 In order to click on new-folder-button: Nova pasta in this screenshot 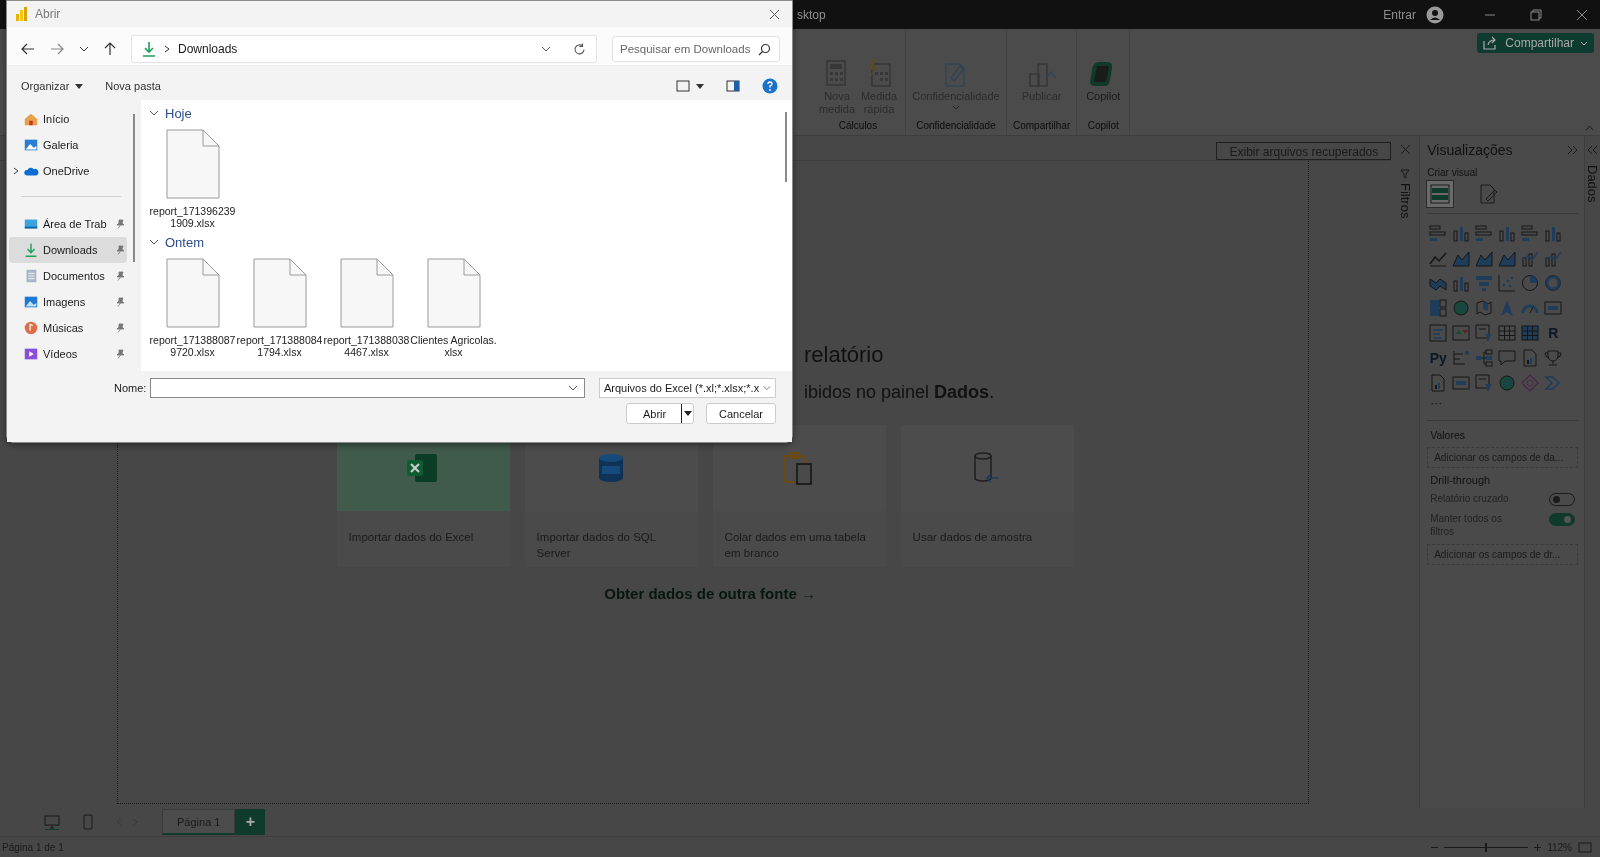, I will do `click(133, 86)`.